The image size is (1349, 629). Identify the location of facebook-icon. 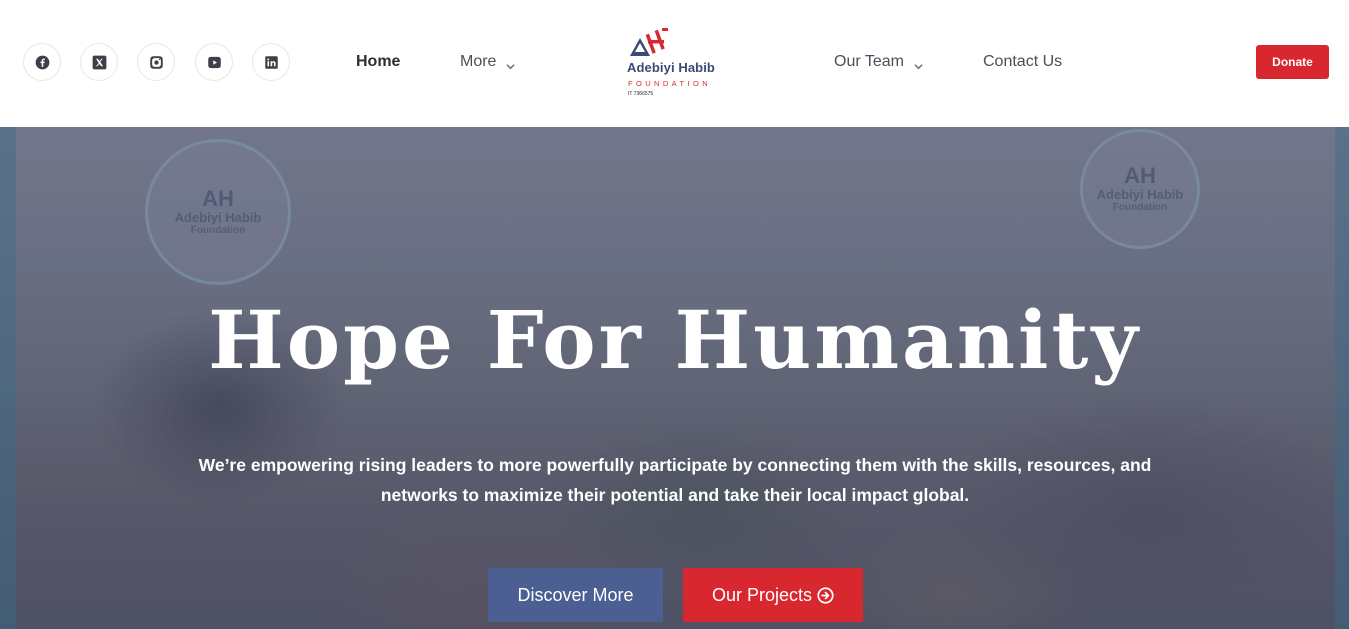
(42, 62).